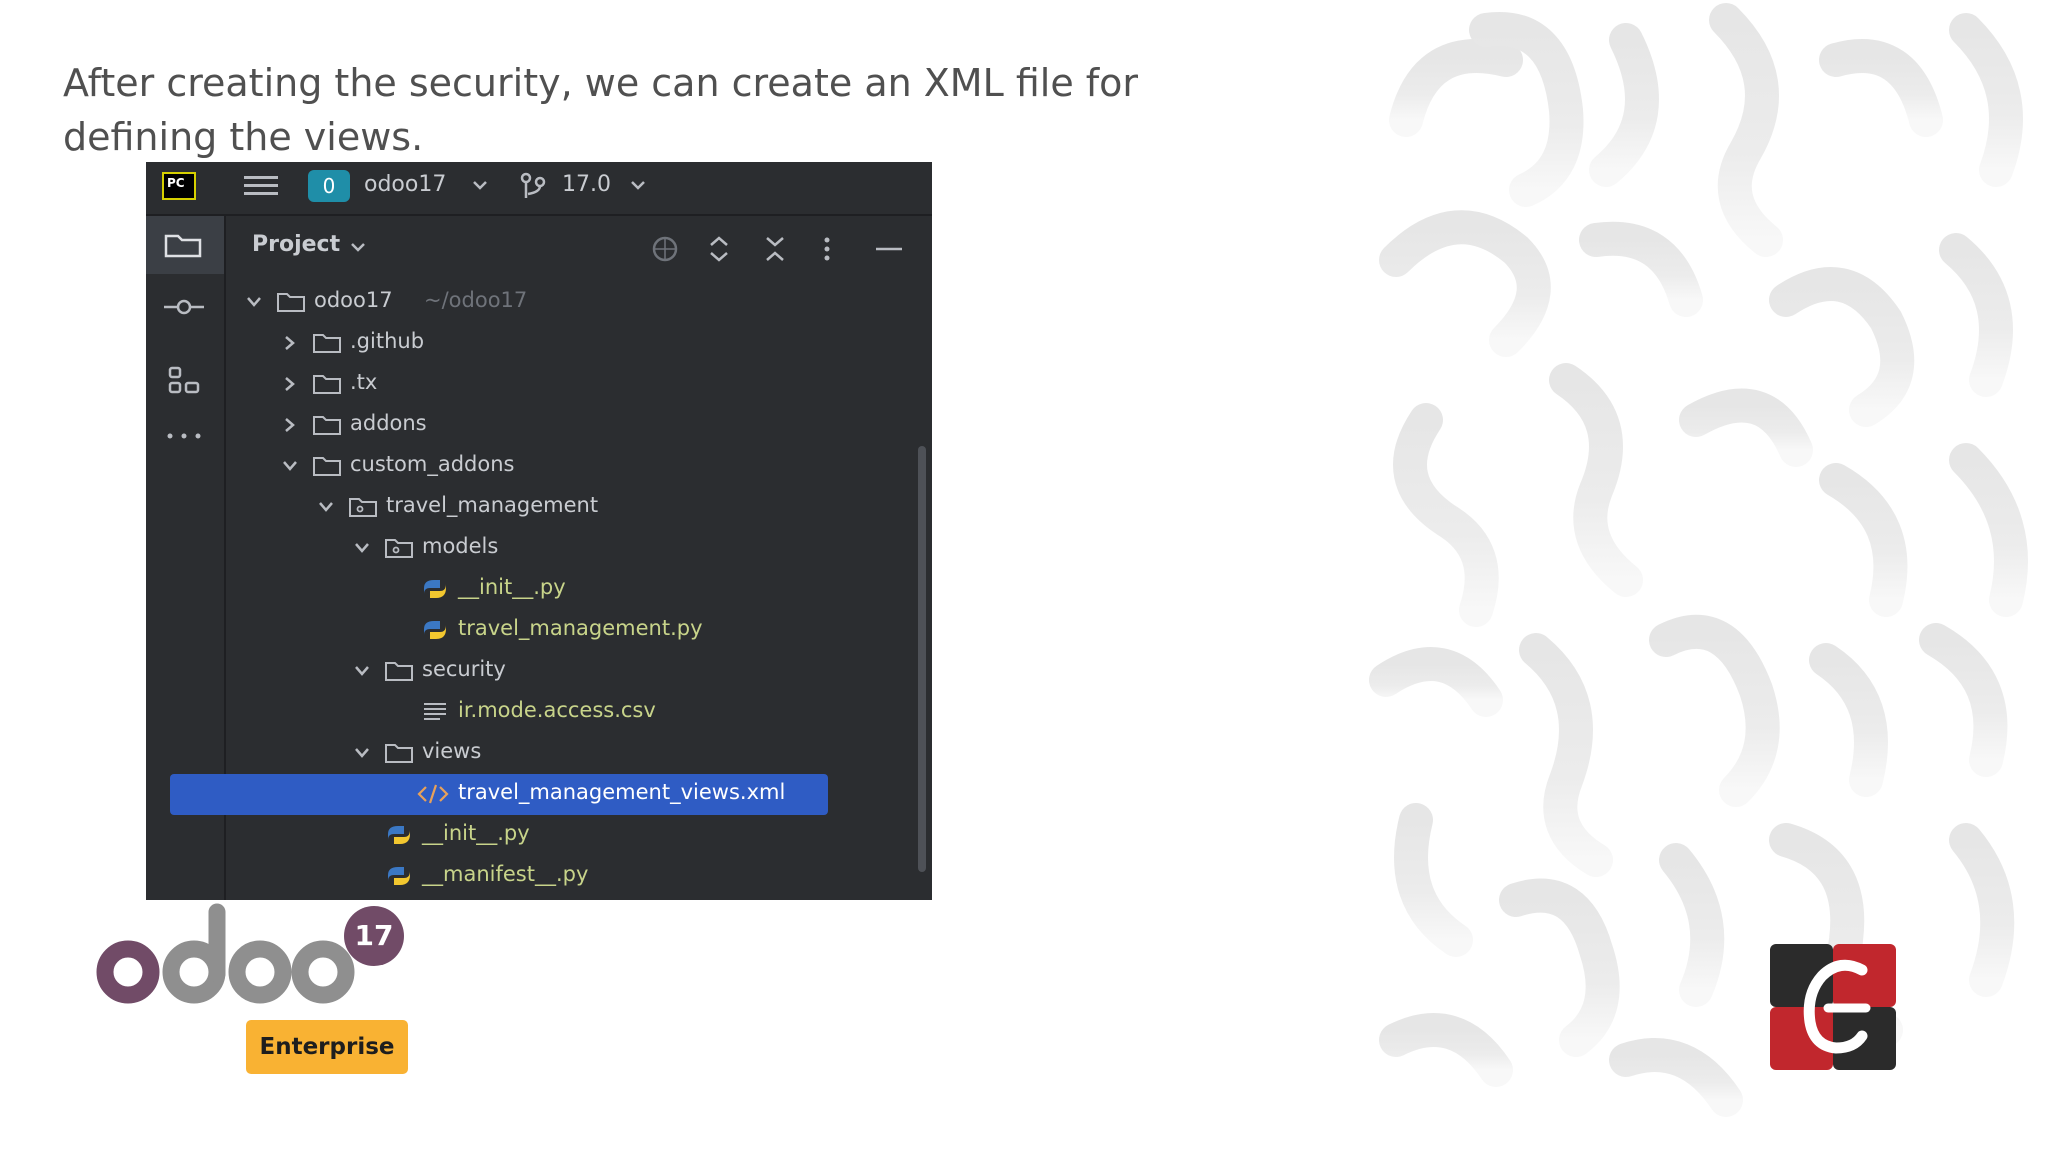 This screenshot has width=2048, height=1152. Describe the element at coordinates (580, 628) in the screenshot. I see `tree-item-label: travel_management.py` at that location.